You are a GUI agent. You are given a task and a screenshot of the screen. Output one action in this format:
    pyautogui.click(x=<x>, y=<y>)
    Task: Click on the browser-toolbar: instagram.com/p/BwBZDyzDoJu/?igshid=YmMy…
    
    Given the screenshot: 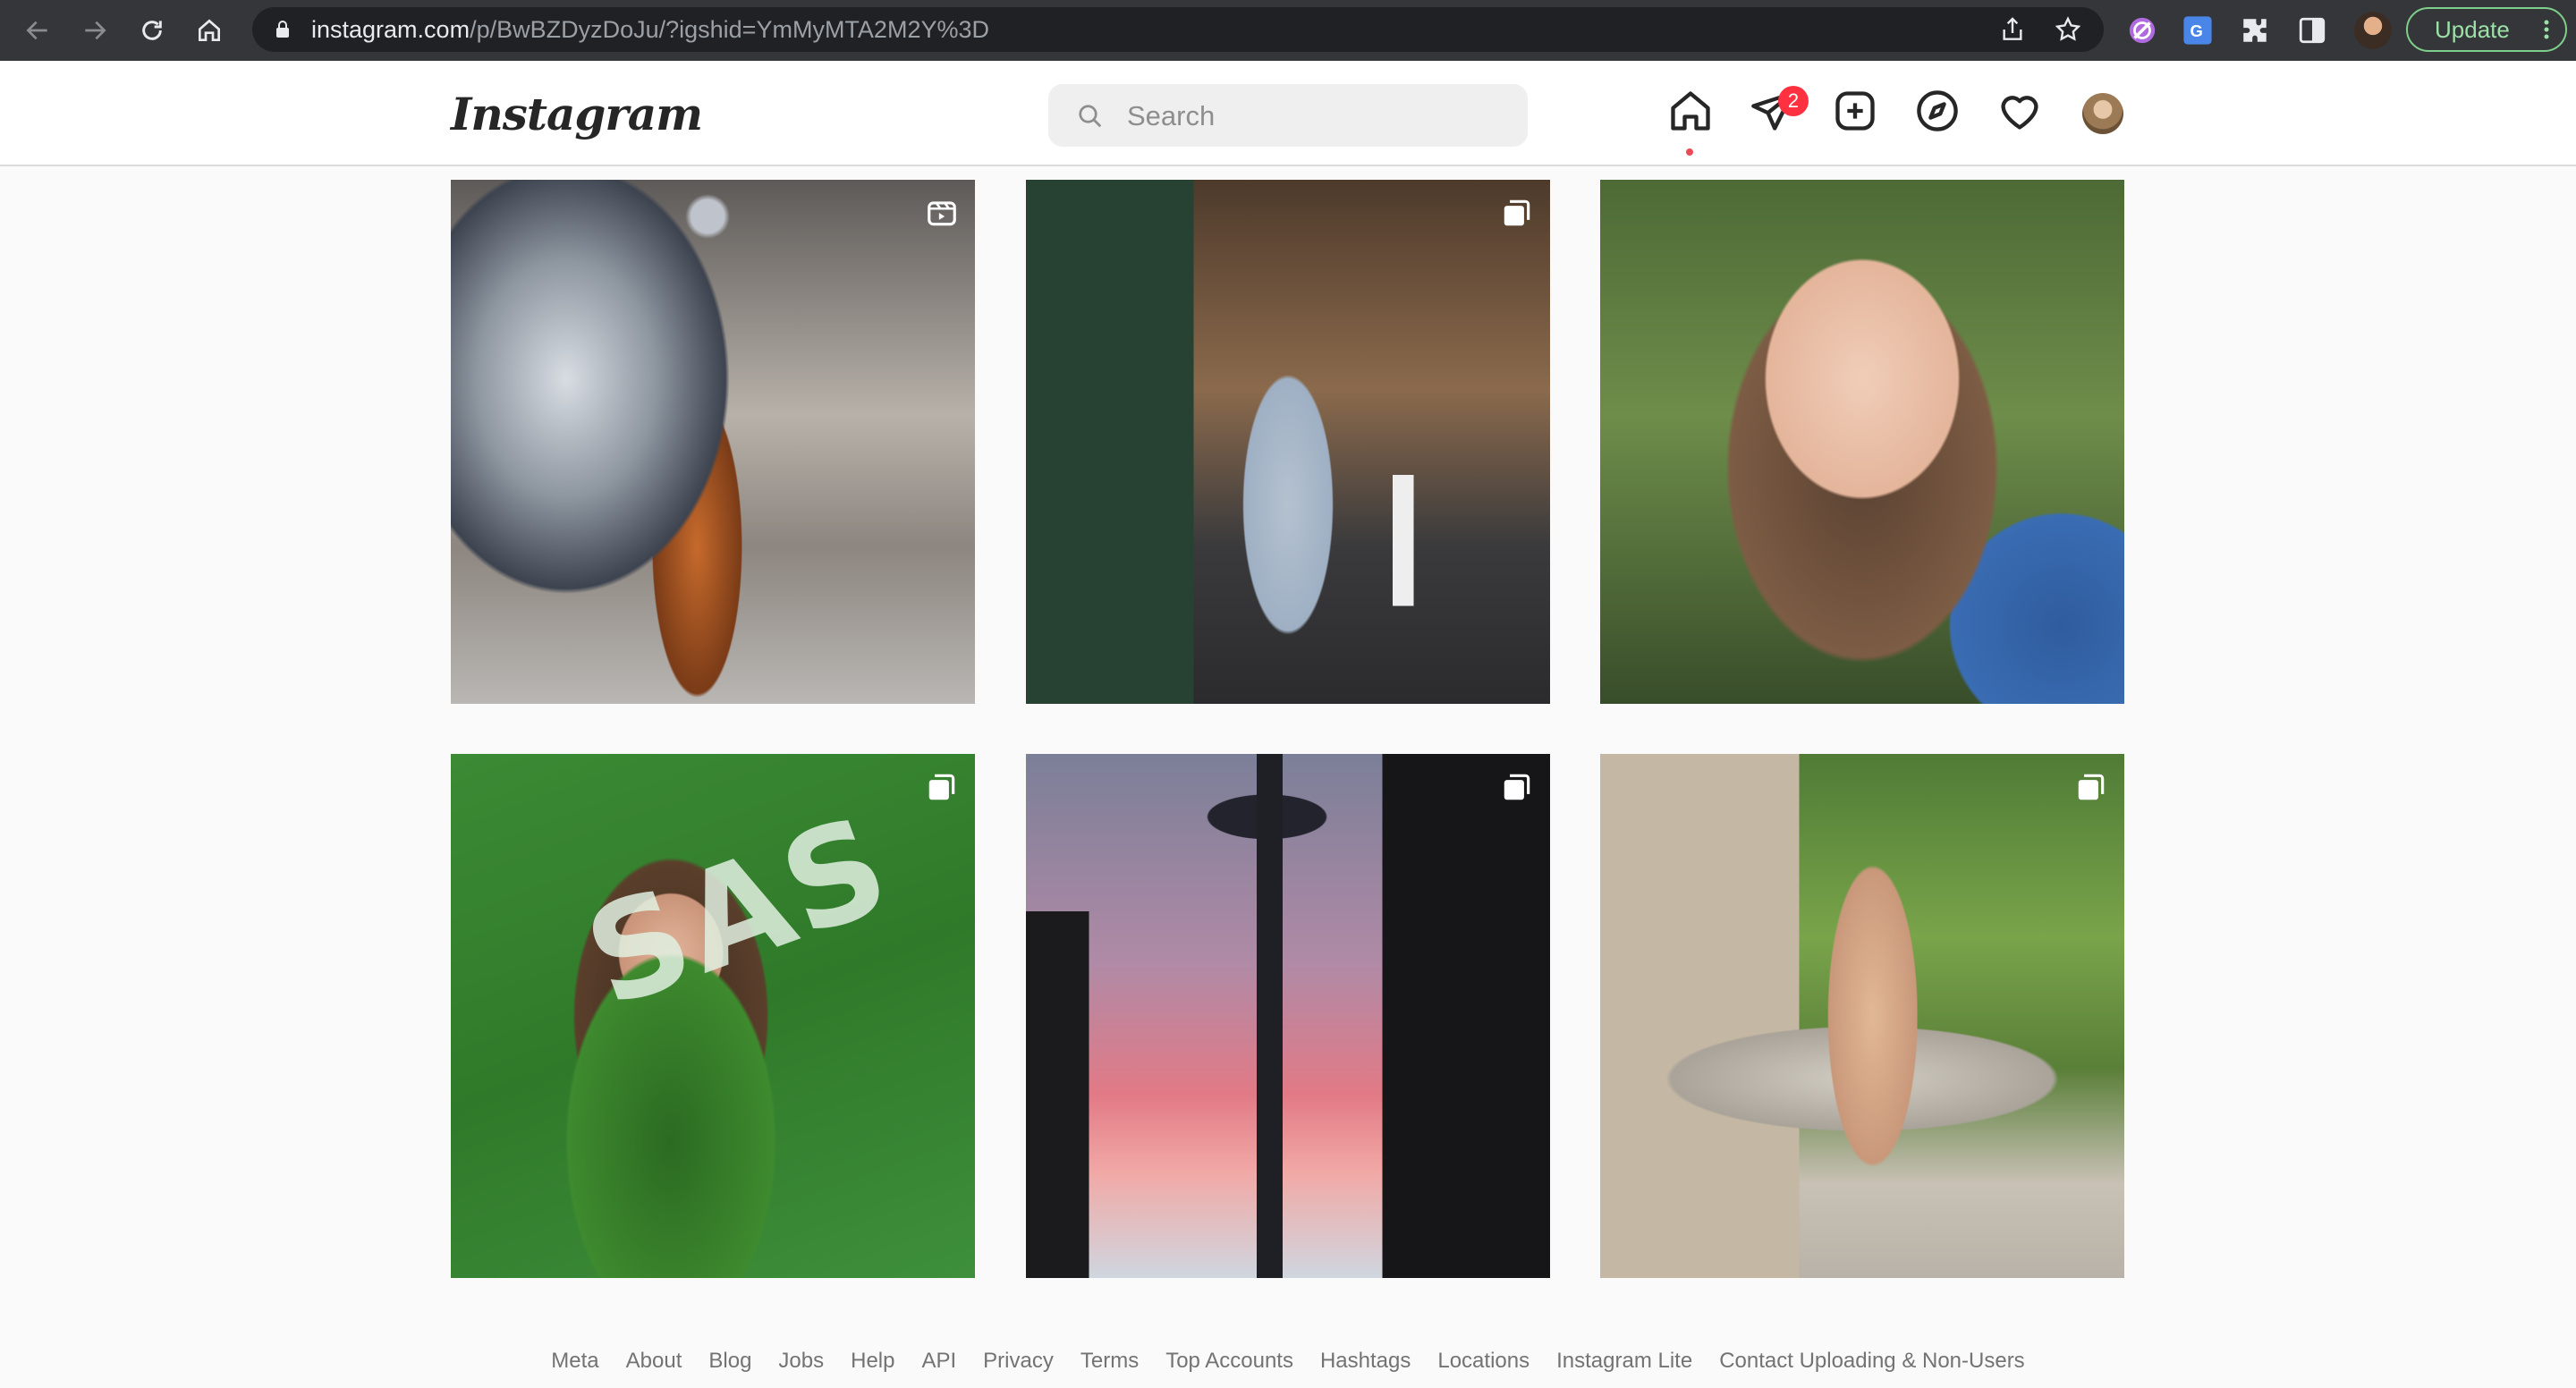 What is the action you would take?
    pyautogui.click(x=1288, y=31)
    